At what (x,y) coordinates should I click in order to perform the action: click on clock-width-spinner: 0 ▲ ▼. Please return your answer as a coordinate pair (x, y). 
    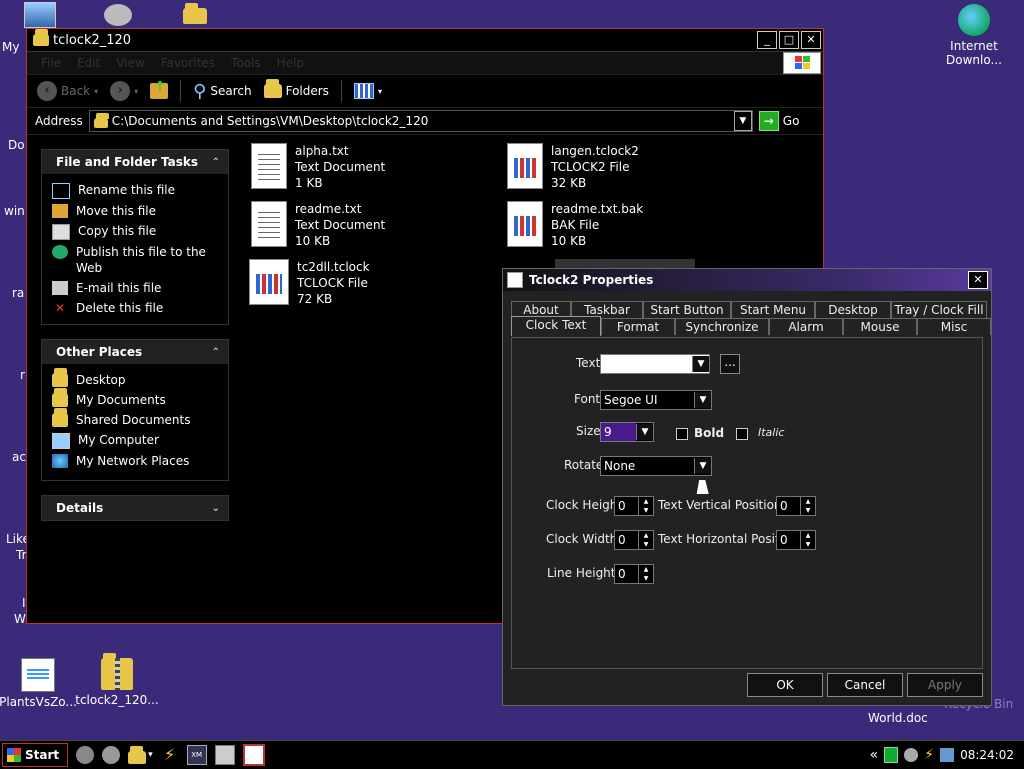
    Looking at the image, I should click on (634, 540).